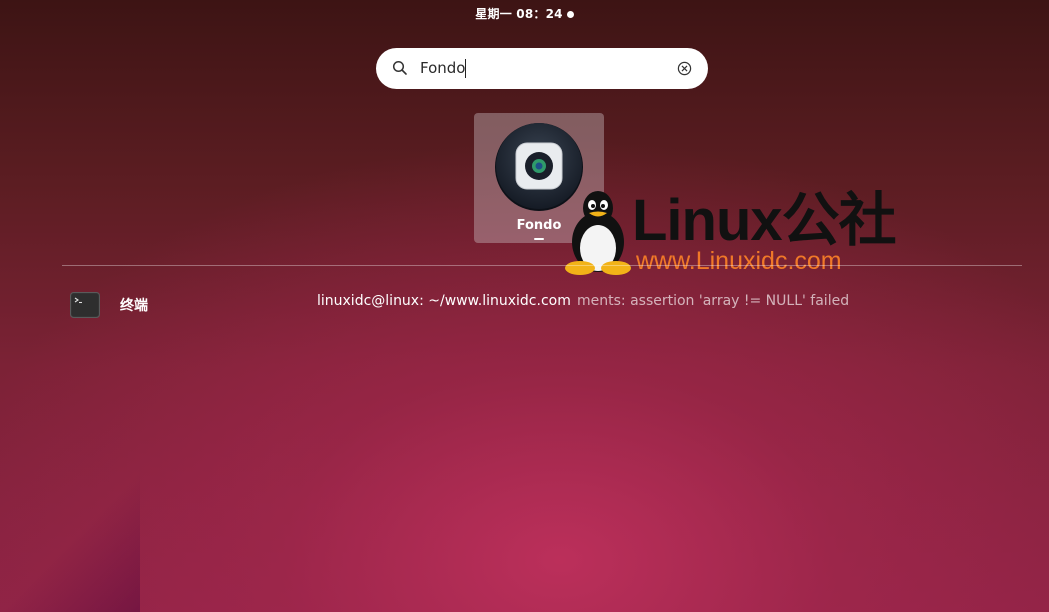  Describe the element at coordinates (684, 68) in the screenshot. I see `clear-icon` at that location.